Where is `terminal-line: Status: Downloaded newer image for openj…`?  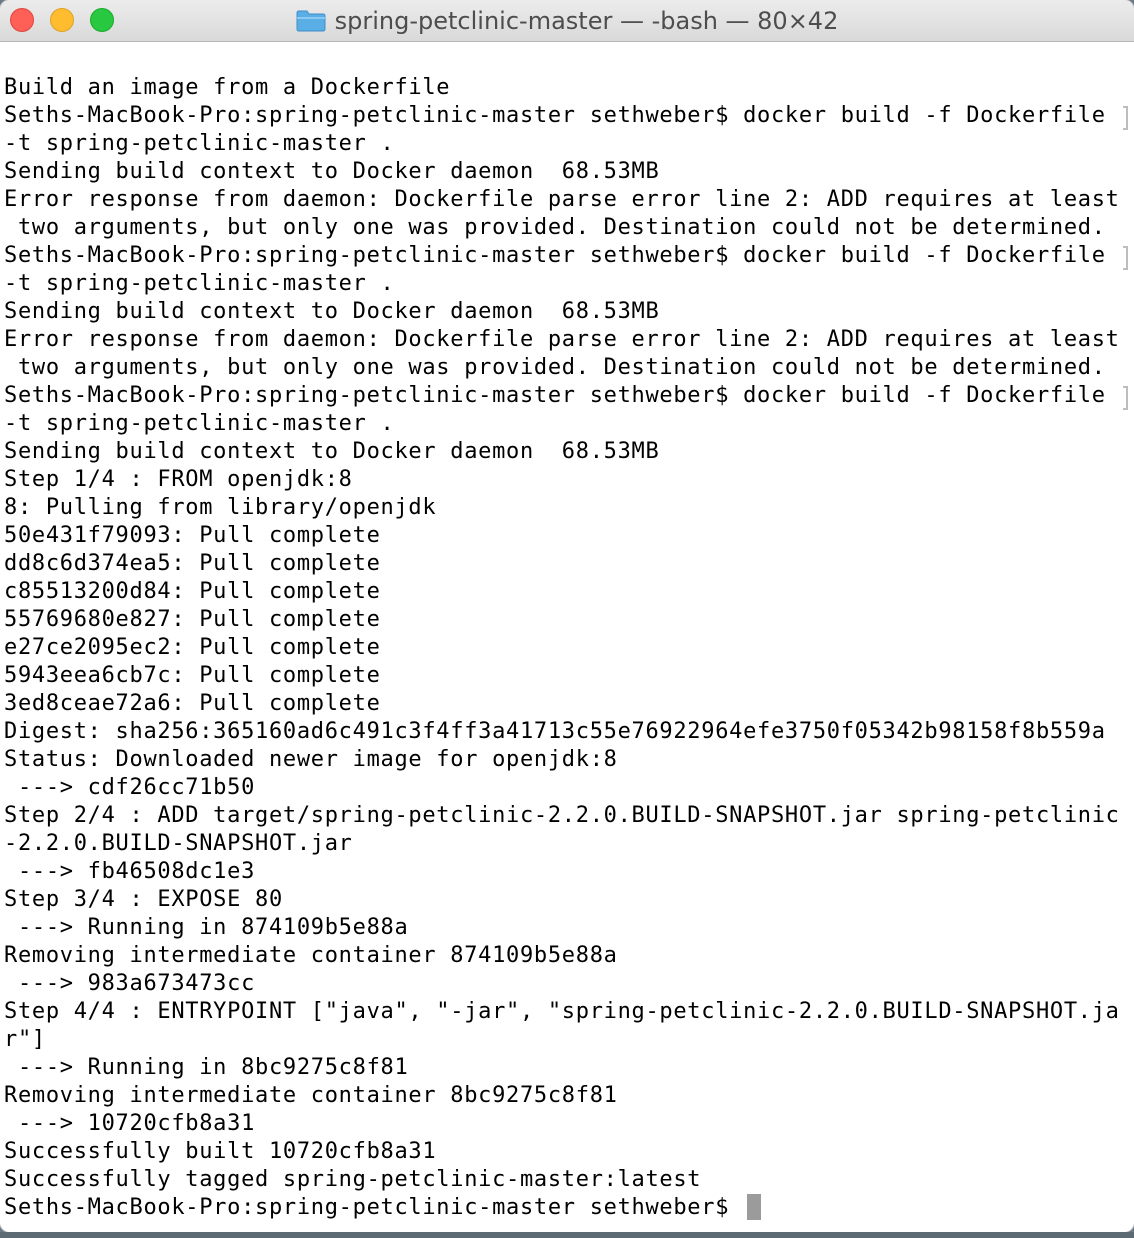 terminal-line: Status: Downloaded newer image for openj… is located at coordinates (311, 759).